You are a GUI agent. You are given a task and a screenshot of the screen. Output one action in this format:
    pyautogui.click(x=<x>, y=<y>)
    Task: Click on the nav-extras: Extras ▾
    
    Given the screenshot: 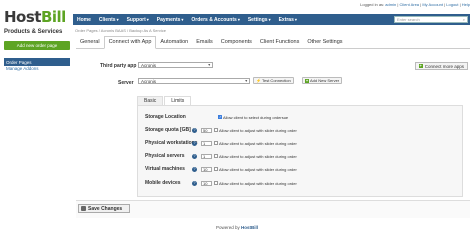 What is the action you would take?
    pyautogui.click(x=288, y=20)
    